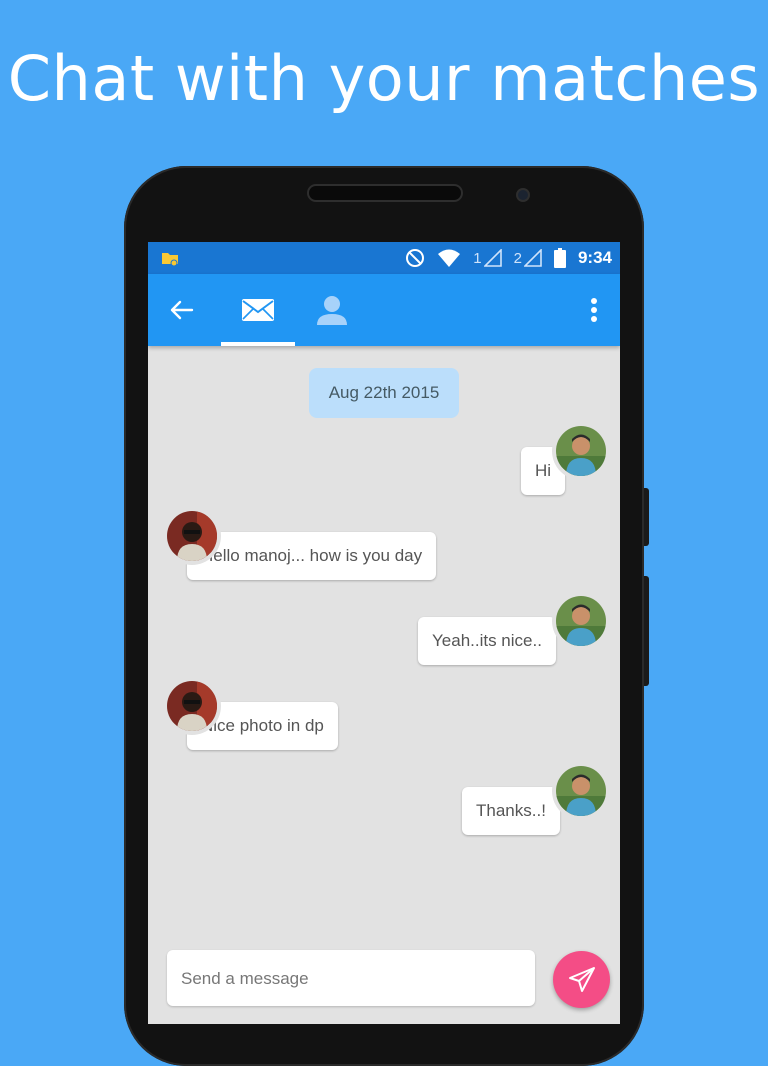 The width and height of the screenshot is (768, 1066). I want to click on wifi-icon, so click(449, 258).